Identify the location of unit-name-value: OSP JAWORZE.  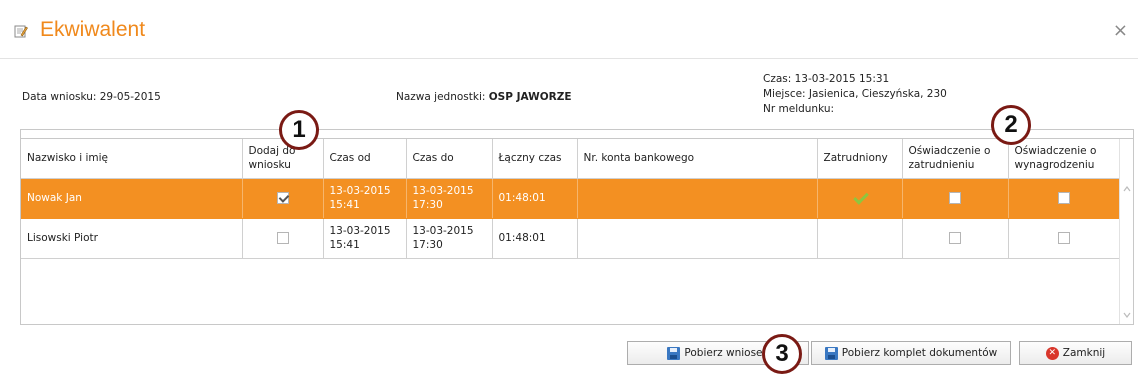
(530, 97).